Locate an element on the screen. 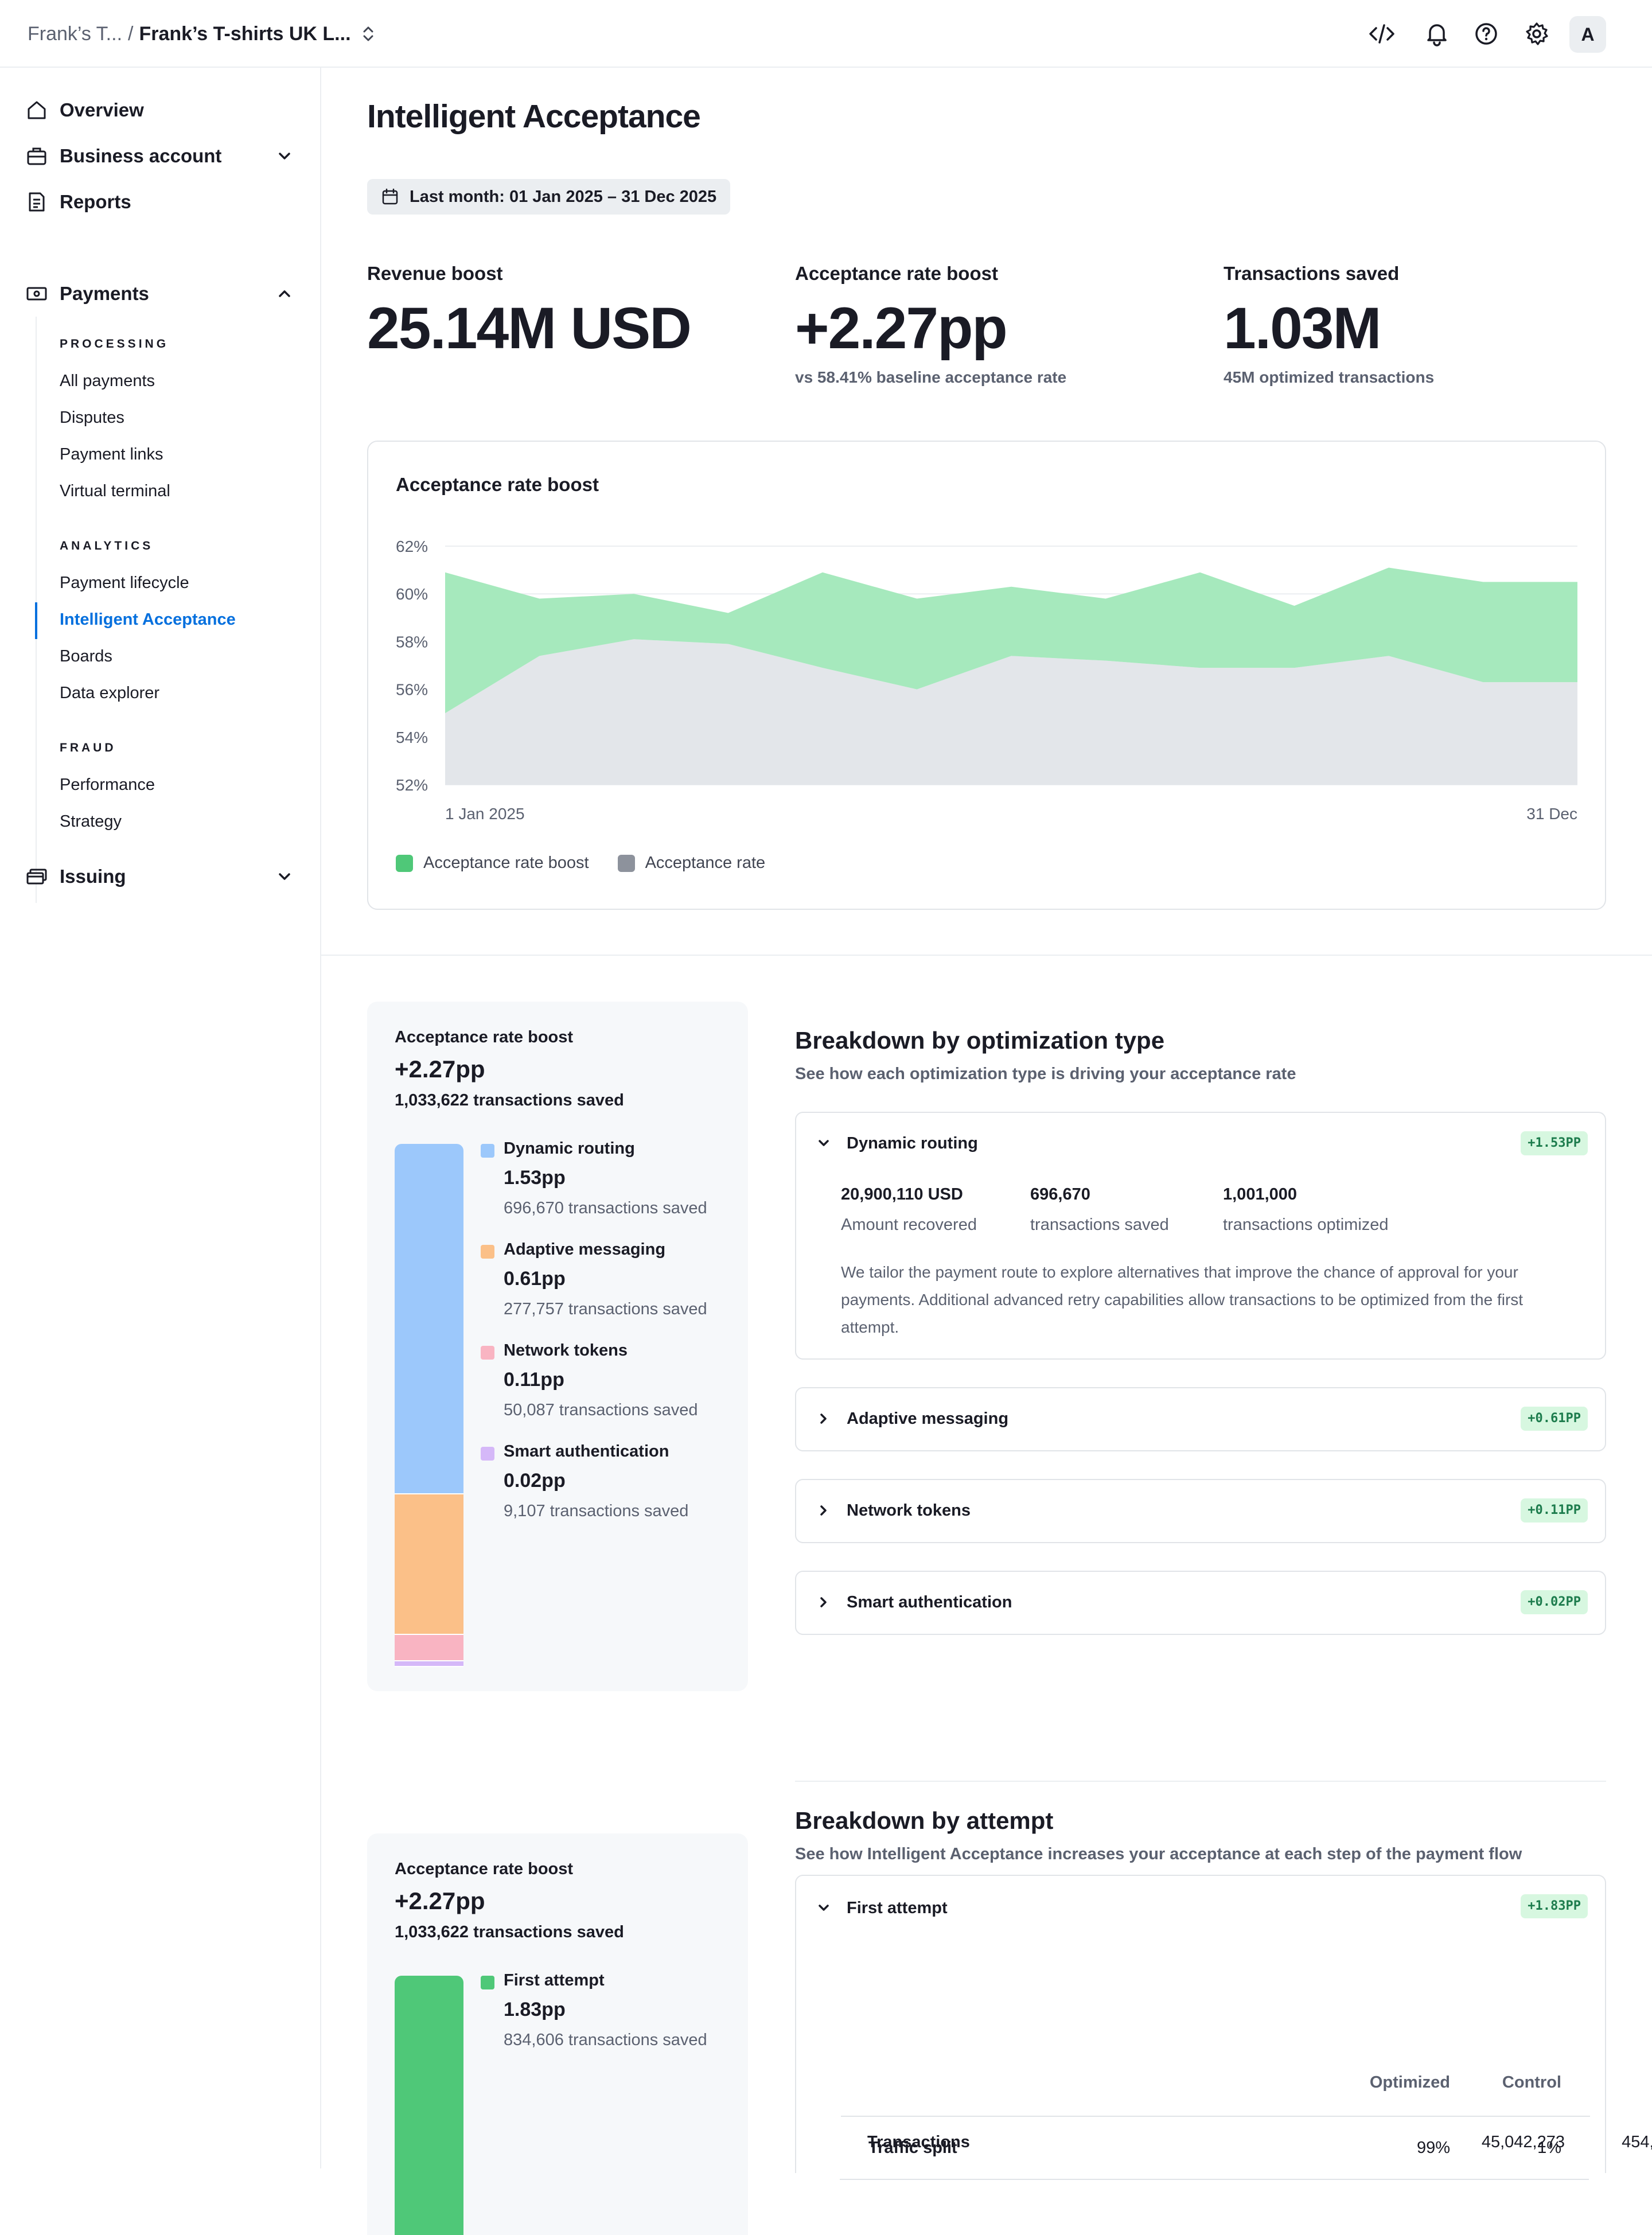 The width and height of the screenshot is (1652, 2235). column-header-optimized: Optimized is located at coordinates (1409, 2082).